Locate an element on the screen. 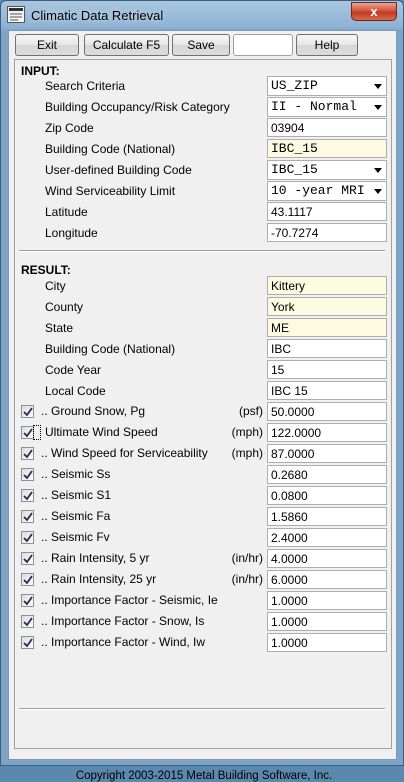  city-label: City is located at coordinates (55, 286).